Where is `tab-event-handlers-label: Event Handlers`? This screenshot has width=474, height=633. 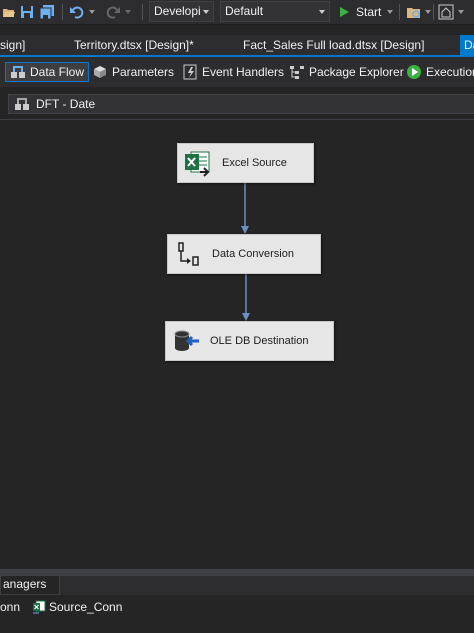
tab-event-handlers-label: Event Handlers is located at coordinates (243, 72).